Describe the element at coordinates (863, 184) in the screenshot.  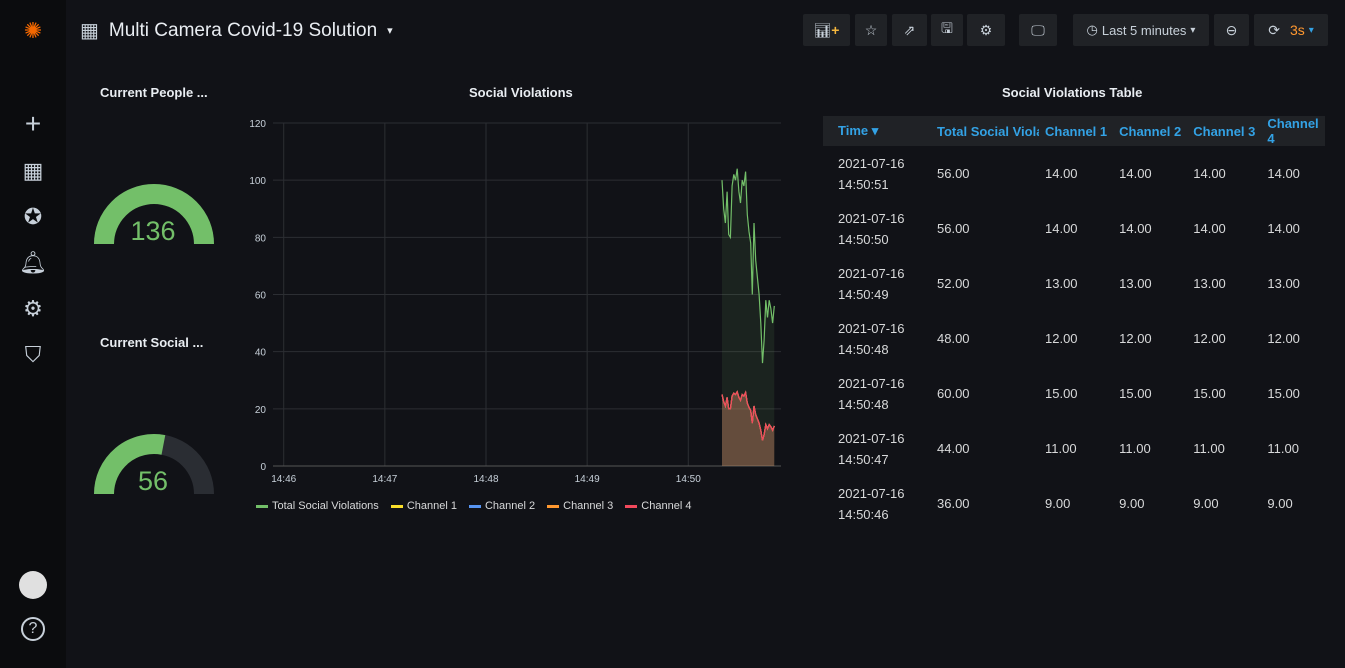
I see `cell-clock: 14:50:51` at that location.